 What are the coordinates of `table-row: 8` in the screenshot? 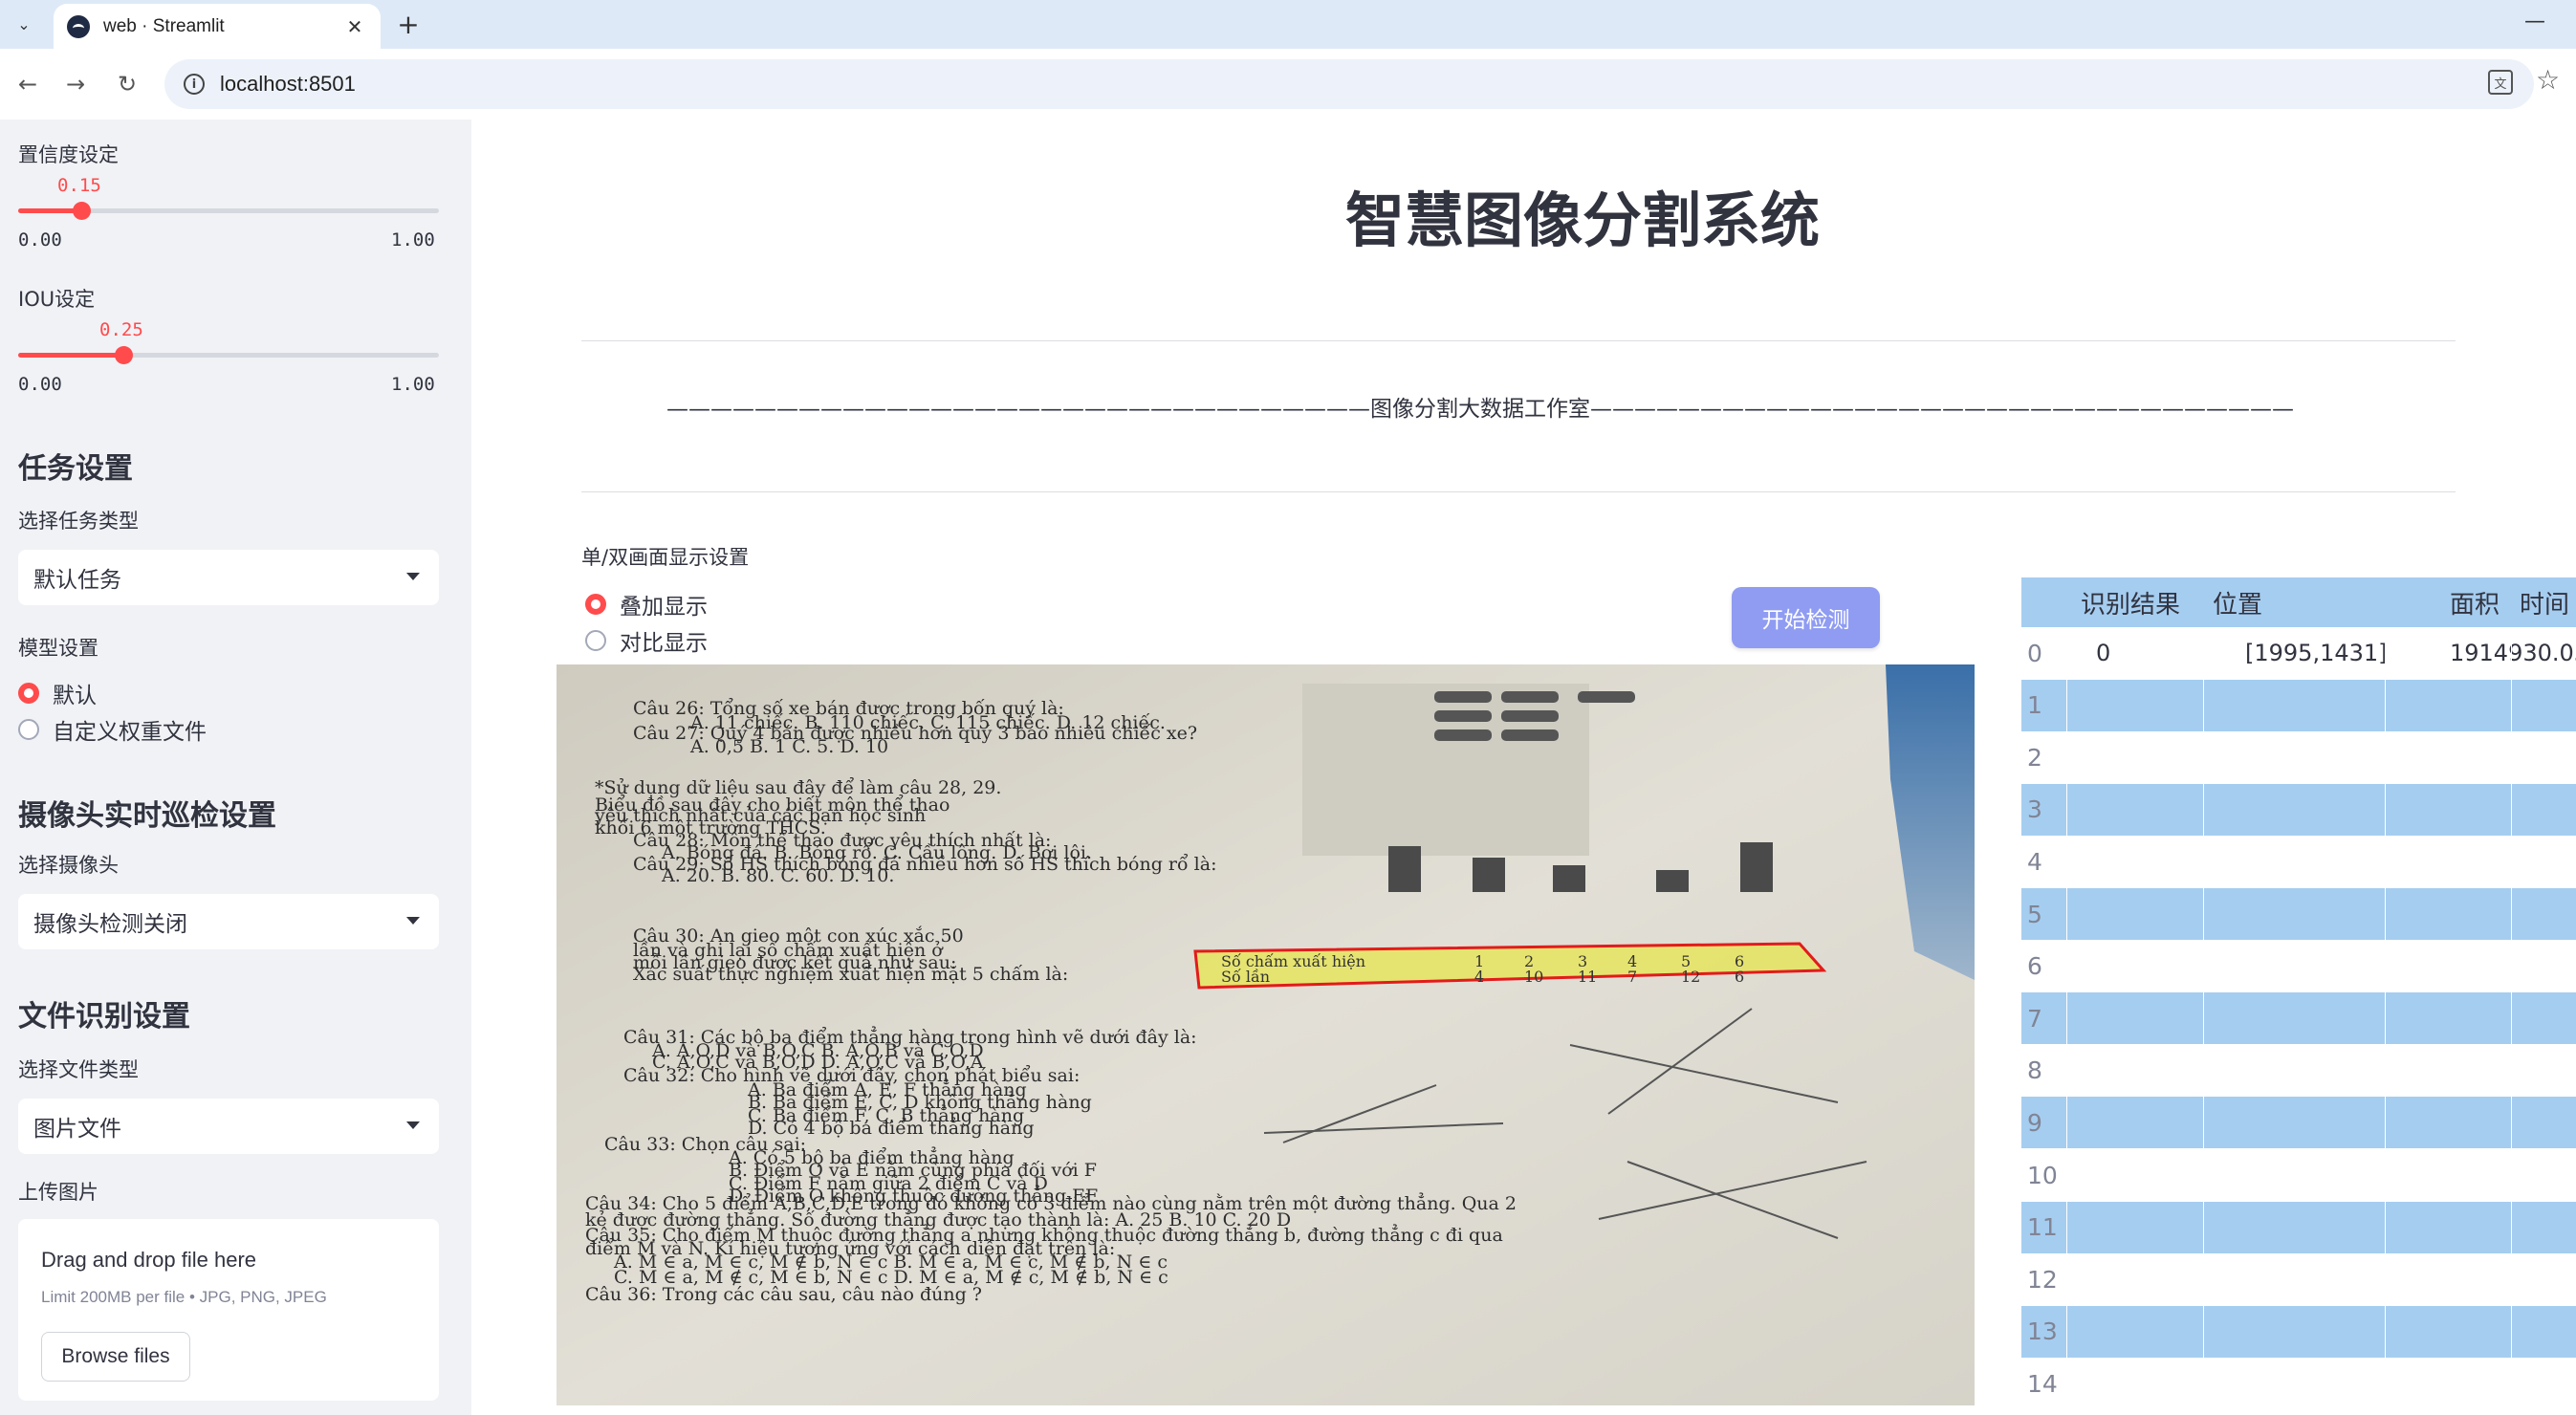 It's located at (2298, 1070).